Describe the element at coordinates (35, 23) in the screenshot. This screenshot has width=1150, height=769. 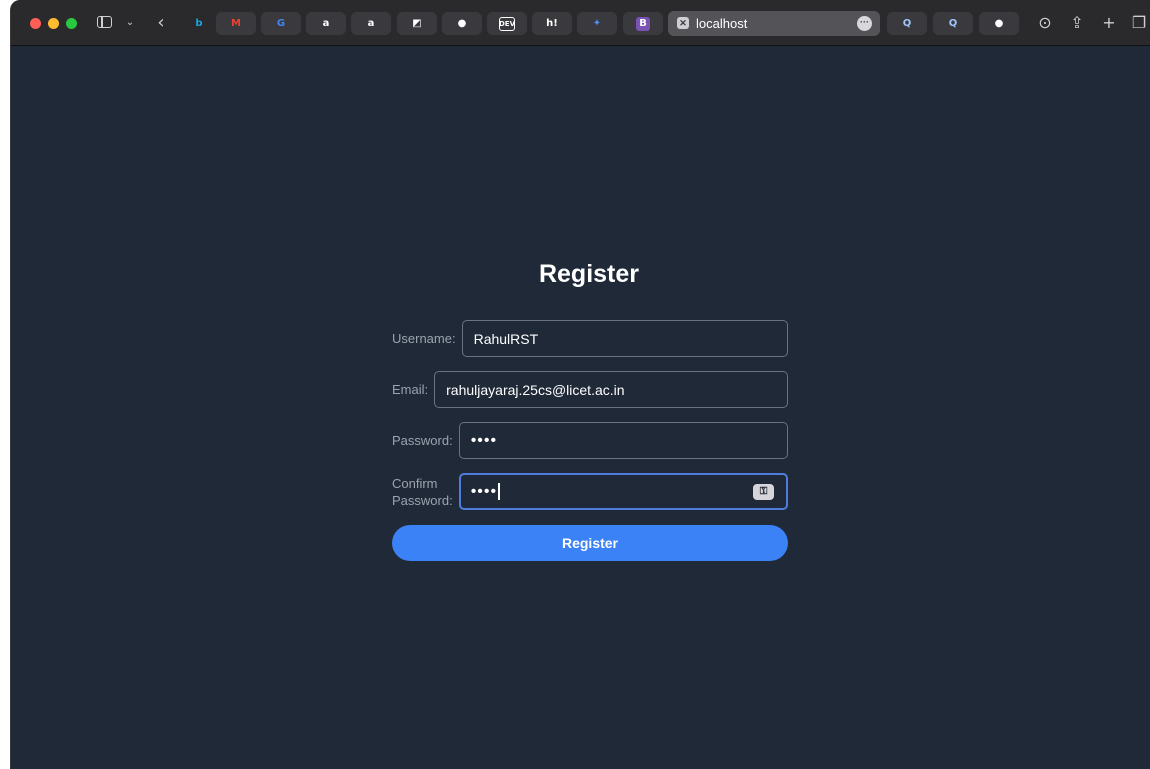
I see `close-window-button` at that location.